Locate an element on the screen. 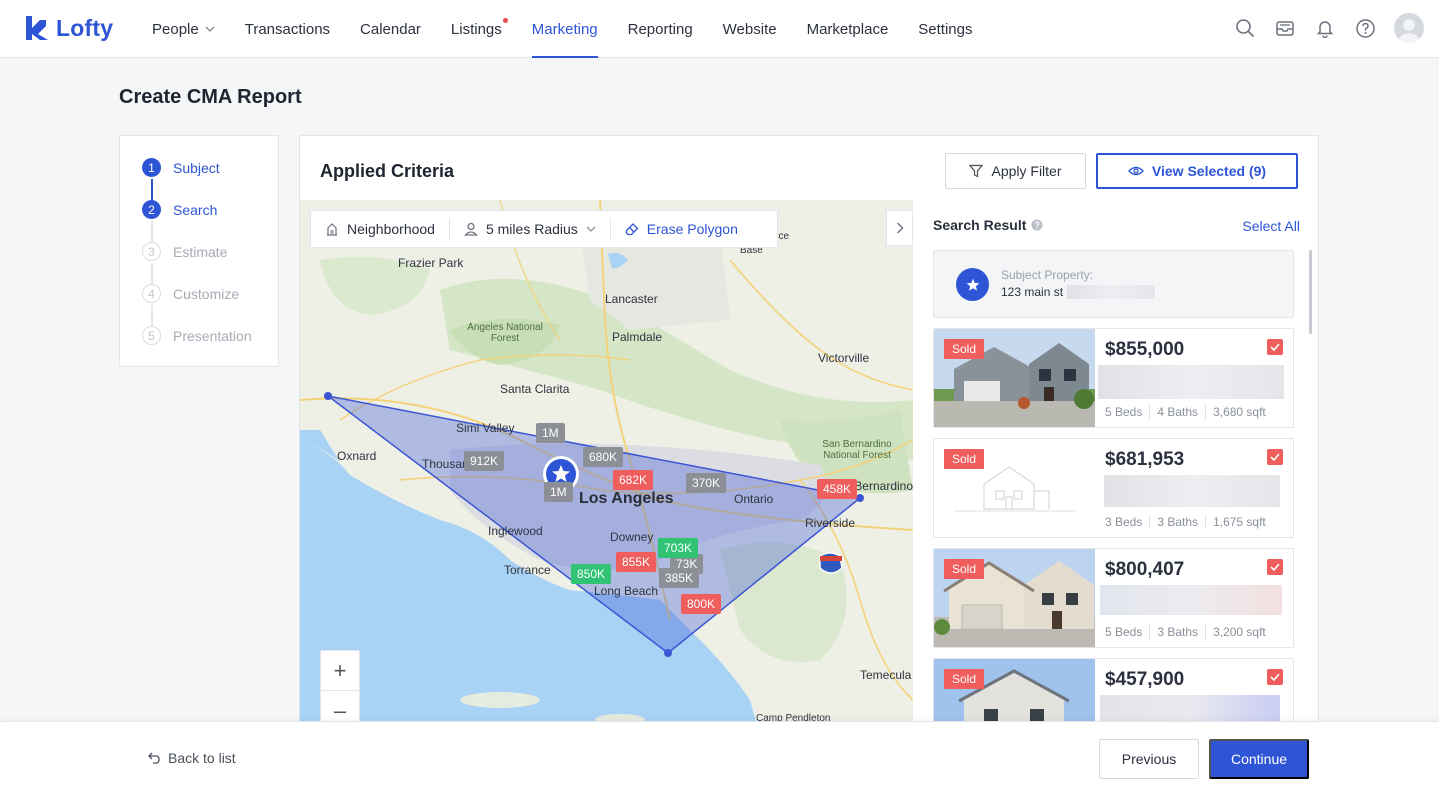 This screenshot has width=1439, height=793. continue-button: Continue is located at coordinates (1259, 759).